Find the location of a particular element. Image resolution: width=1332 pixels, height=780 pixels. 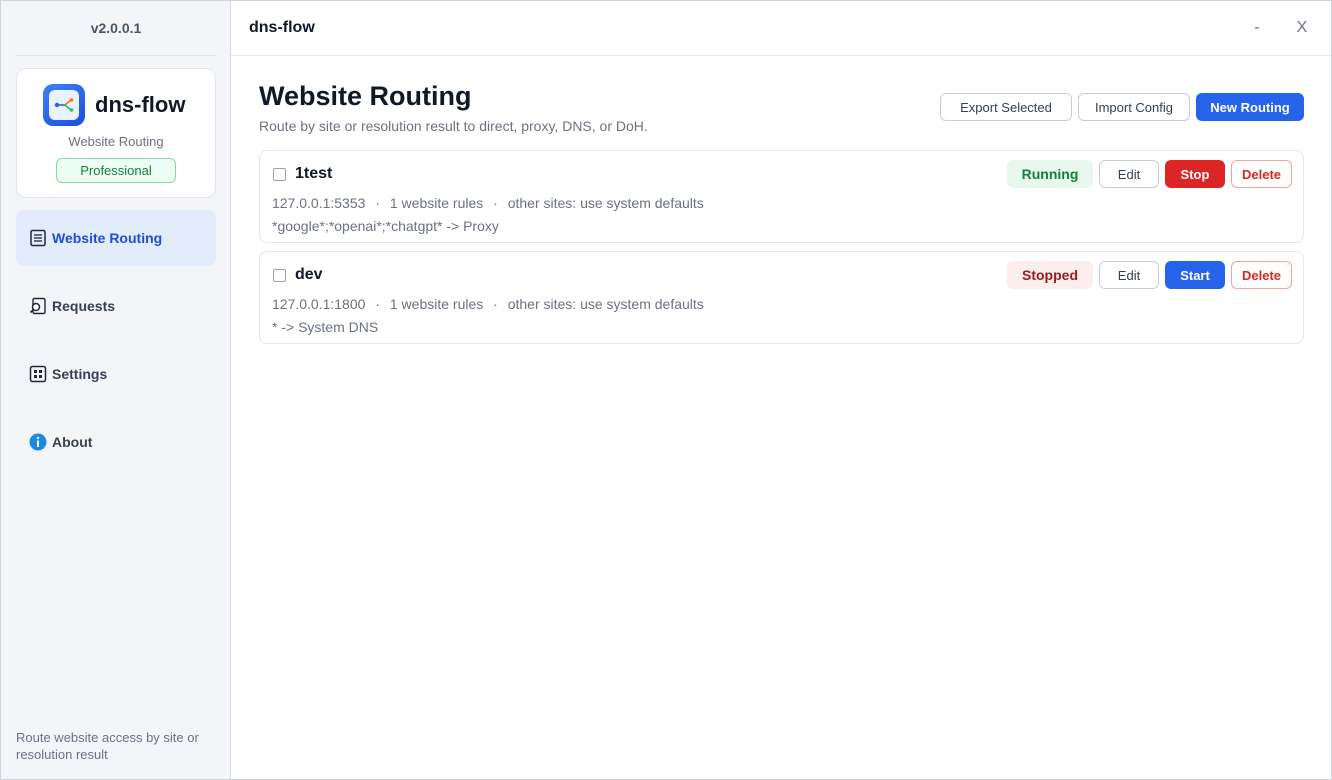

nav-item-label: Settings is located at coordinates (80, 374).